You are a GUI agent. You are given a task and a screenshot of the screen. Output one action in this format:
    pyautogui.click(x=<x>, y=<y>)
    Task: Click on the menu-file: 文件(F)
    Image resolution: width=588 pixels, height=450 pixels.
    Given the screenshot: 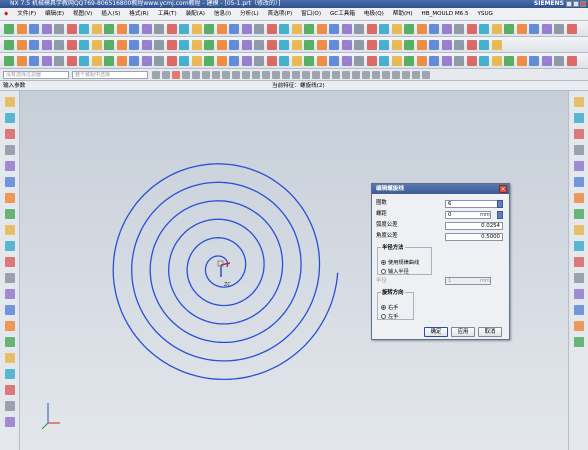 What is the action you would take?
    pyautogui.click(x=26, y=14)
    